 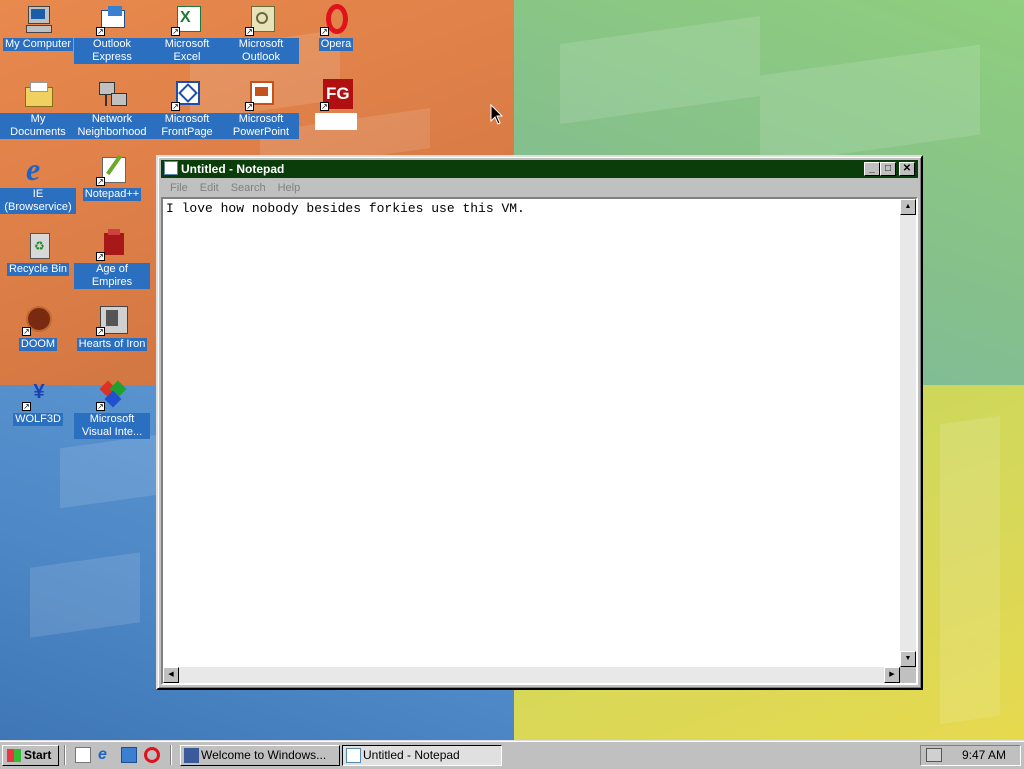 I want to click on desktop-icon-age-of-empires: ↗ Age of Empires, so click(x=112, y=262).